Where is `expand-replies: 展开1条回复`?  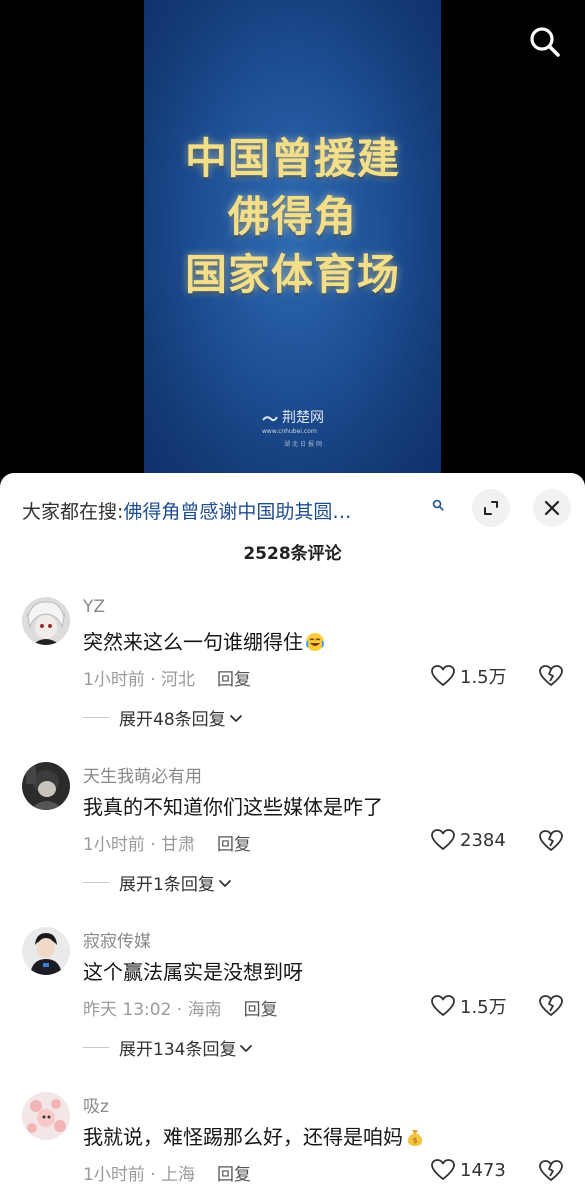 expand-replies: 展开1条回复 is located at coordinates (158, 882).